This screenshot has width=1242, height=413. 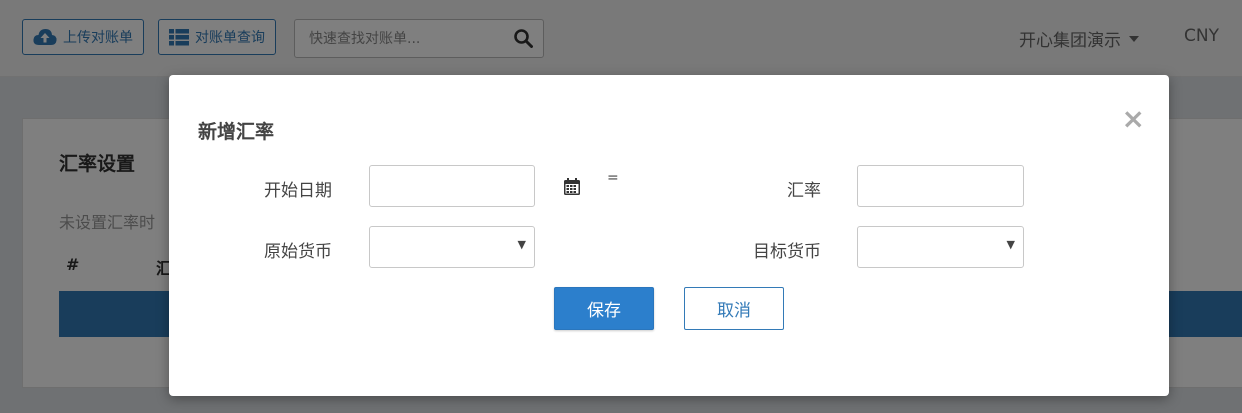 I want to click on start-date-input, so click(x=467, y=186).